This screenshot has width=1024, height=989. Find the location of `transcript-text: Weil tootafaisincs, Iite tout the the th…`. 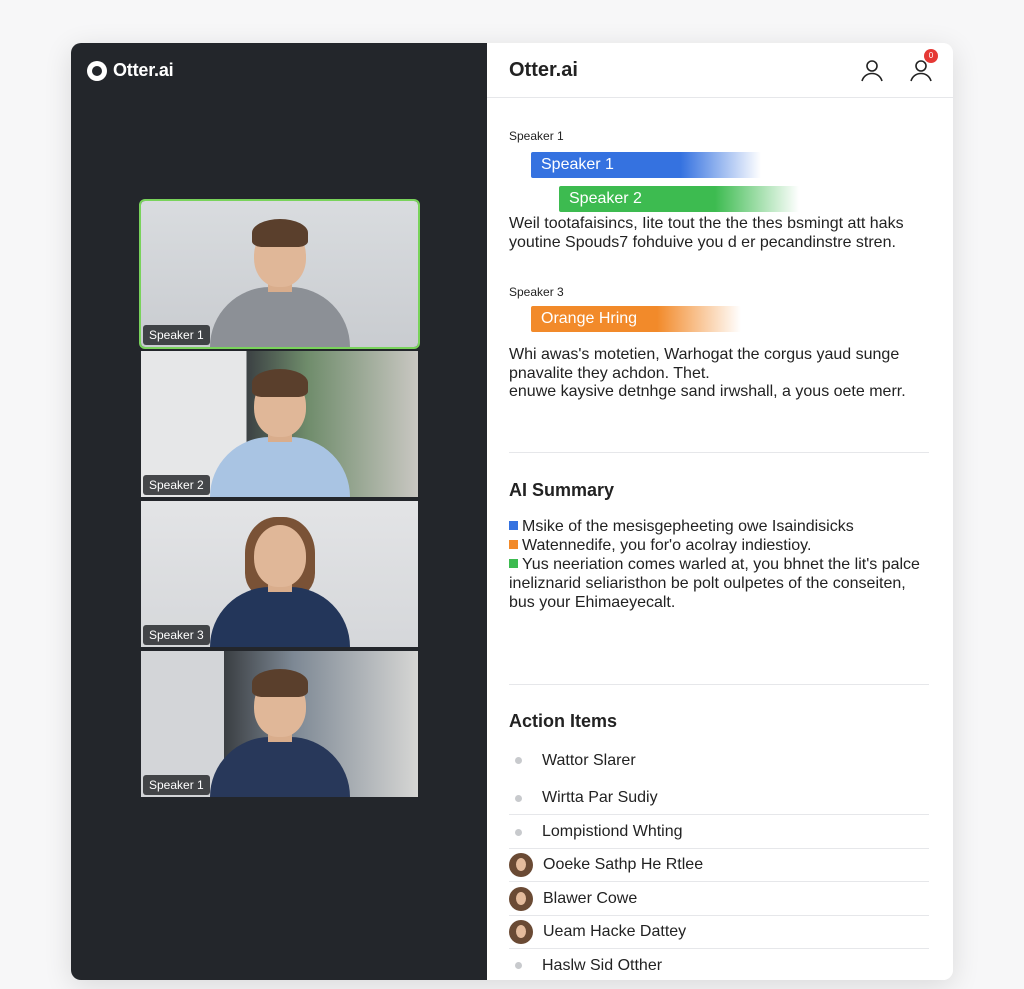

transcript-text: Weil tootafaisincs, Iite tout the the th… is located at coordinates (706, 233).